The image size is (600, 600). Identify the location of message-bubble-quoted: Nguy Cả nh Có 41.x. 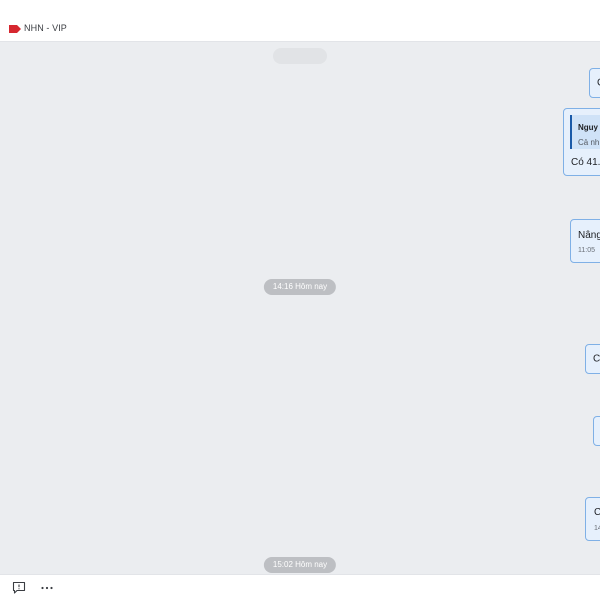
(581, 142).